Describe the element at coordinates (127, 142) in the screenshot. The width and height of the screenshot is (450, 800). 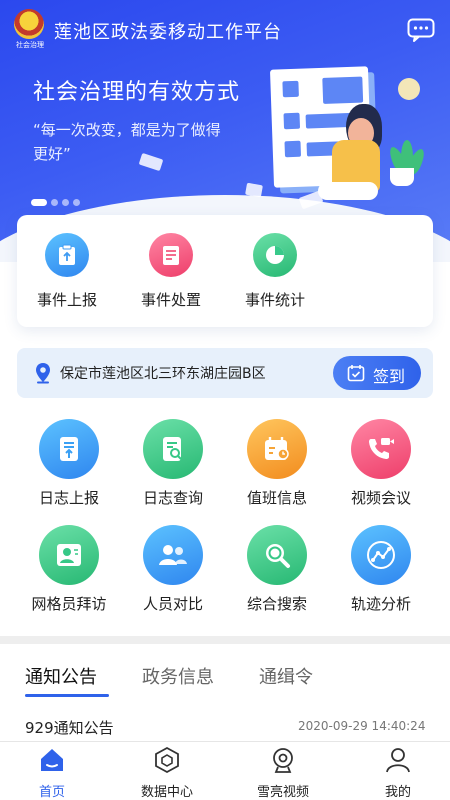
I see `banner-quote: “每一次改变，都是为了做得更好”` at that location.